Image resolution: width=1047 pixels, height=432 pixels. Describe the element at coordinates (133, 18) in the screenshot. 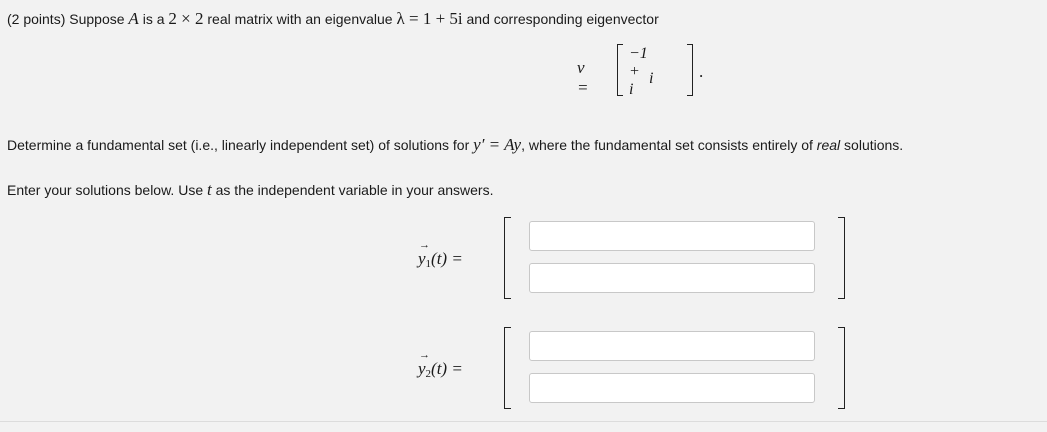

I see `matrix-name: A` at that location.